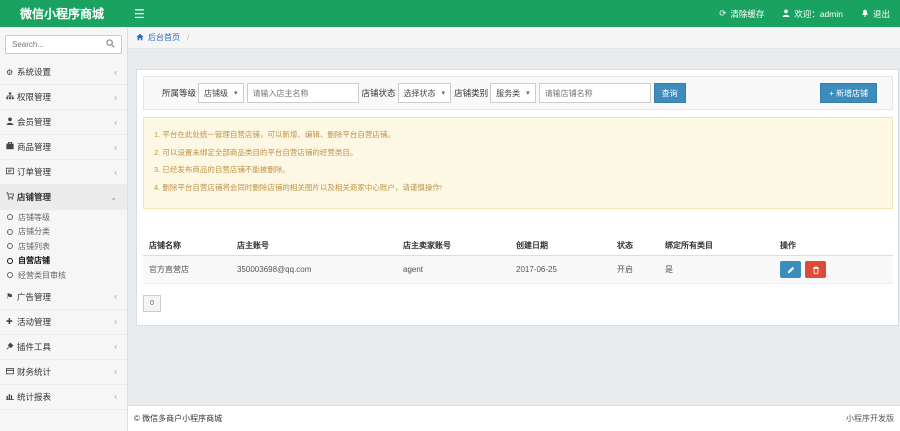 This screenshot has width=900, height=431. Describe the element at coordinates (113, 197) in the screenshot. I see `chevron-down-icon: ⌄` at that location.